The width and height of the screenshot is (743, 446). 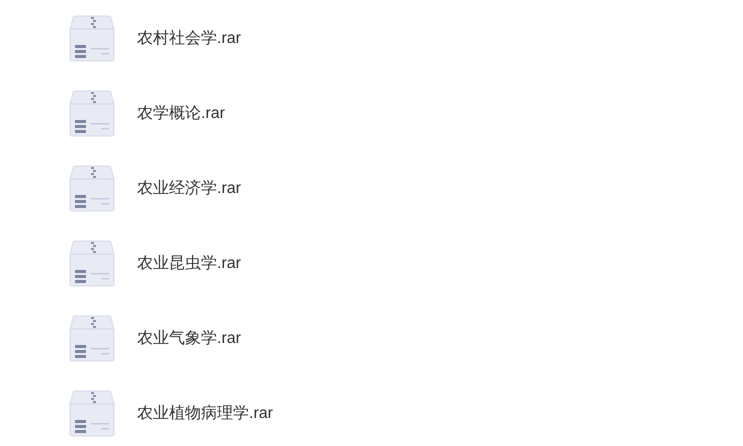 What do you see at coordinates (189, 188) in the screenshot?
I see `file-name: 农业经济学.rar` at bounding box center [189, 188].